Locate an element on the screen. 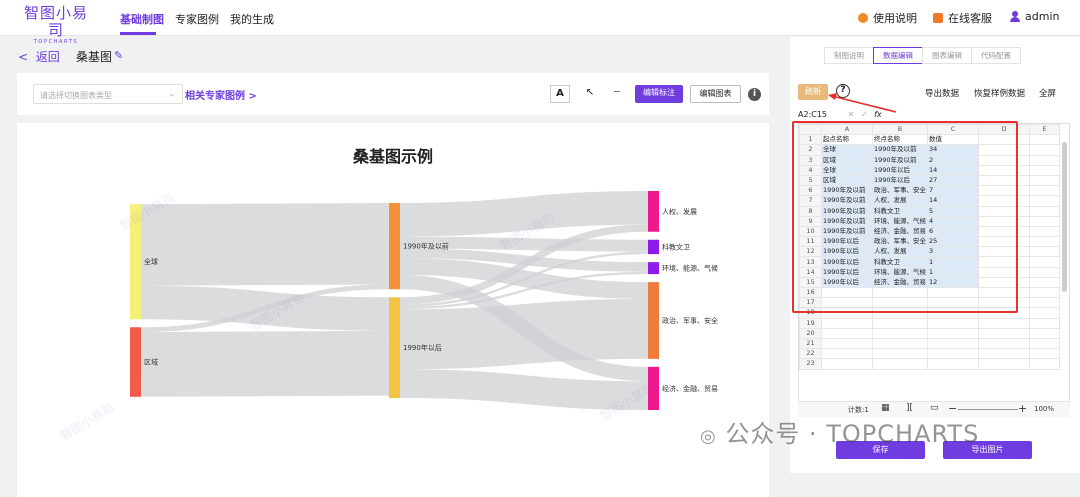 This screenshot has height=497, width=1080. edit-annotation-button: 编辑标注 is located at coordinates (659, 94).